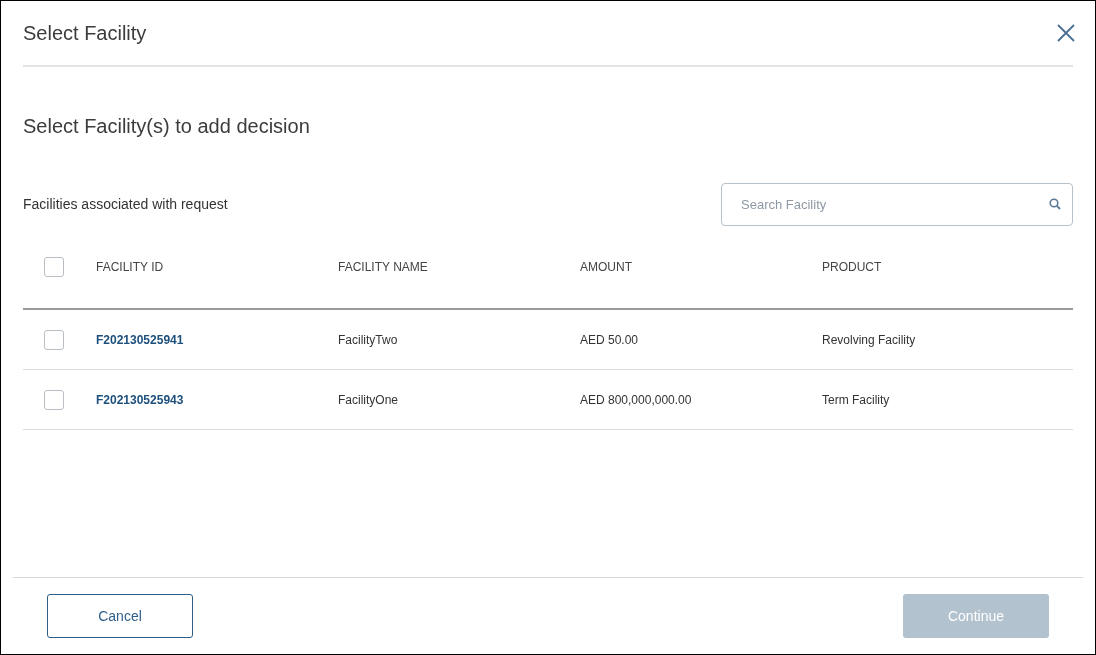 This screenshot has height=655, width=1096. Describe the element at coordinates (140, 339) in the screenshot. I see `facility-id-link: F202130525941` at that location.